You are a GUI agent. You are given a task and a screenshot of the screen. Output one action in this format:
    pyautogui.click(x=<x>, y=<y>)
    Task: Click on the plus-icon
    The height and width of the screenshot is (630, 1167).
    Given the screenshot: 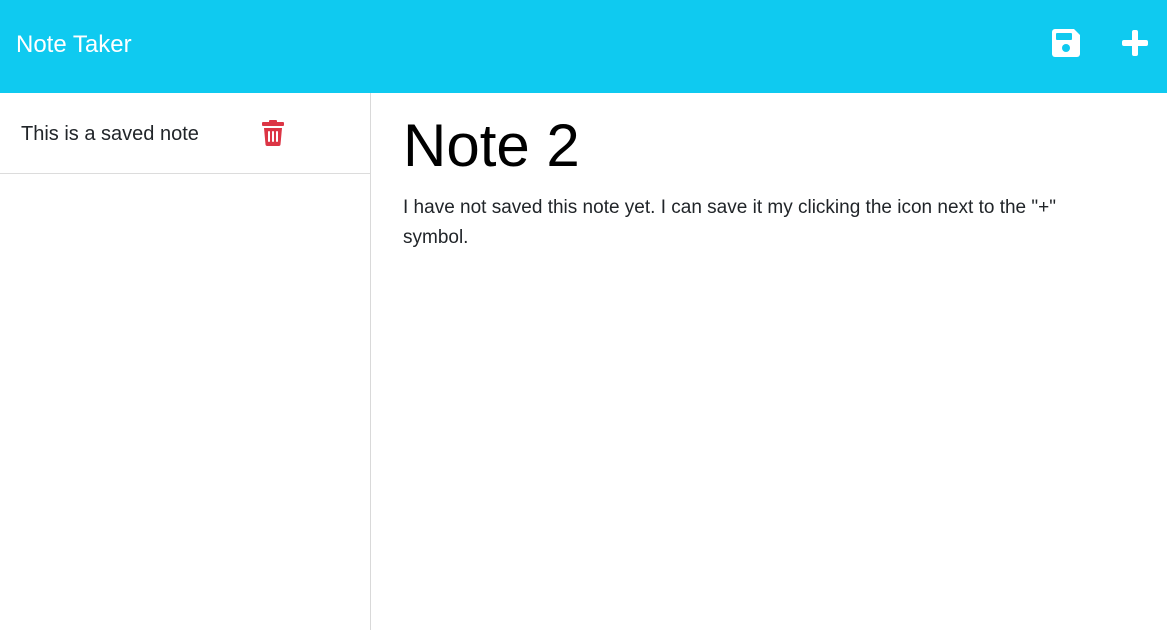 What is the action you would take?
    pyautogui.click(x=1135, y=43)
    